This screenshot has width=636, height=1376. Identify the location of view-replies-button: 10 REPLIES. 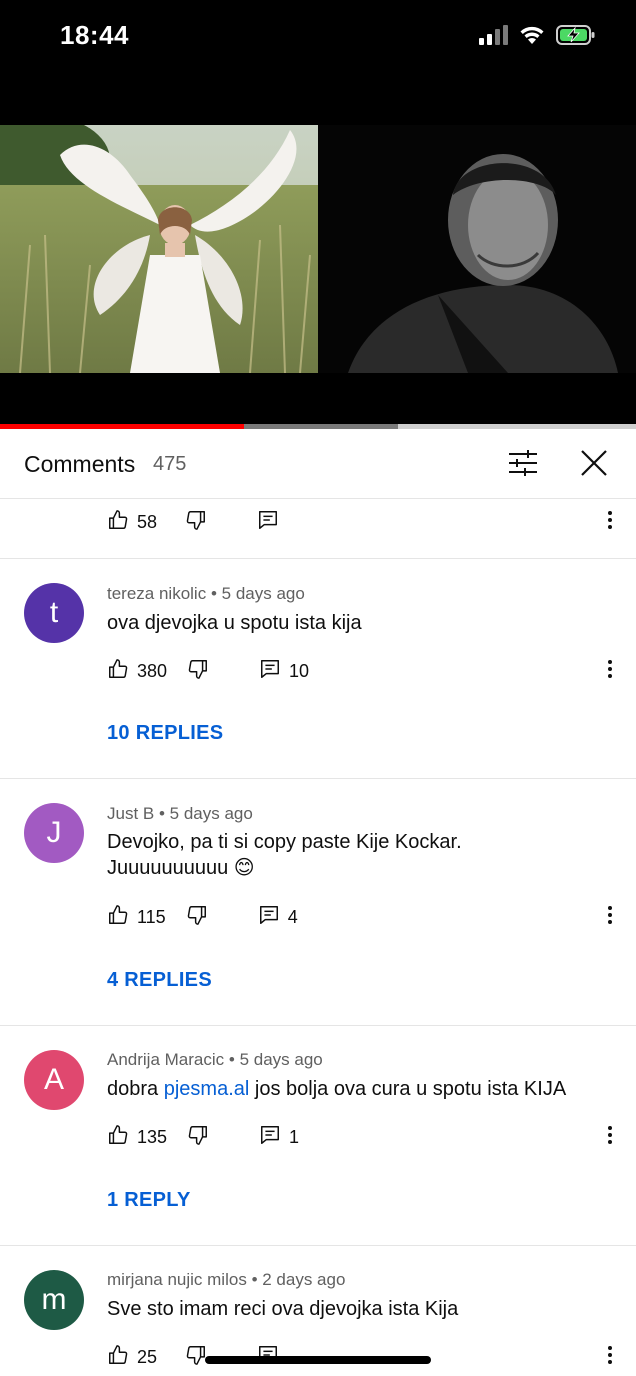
(165, 733).